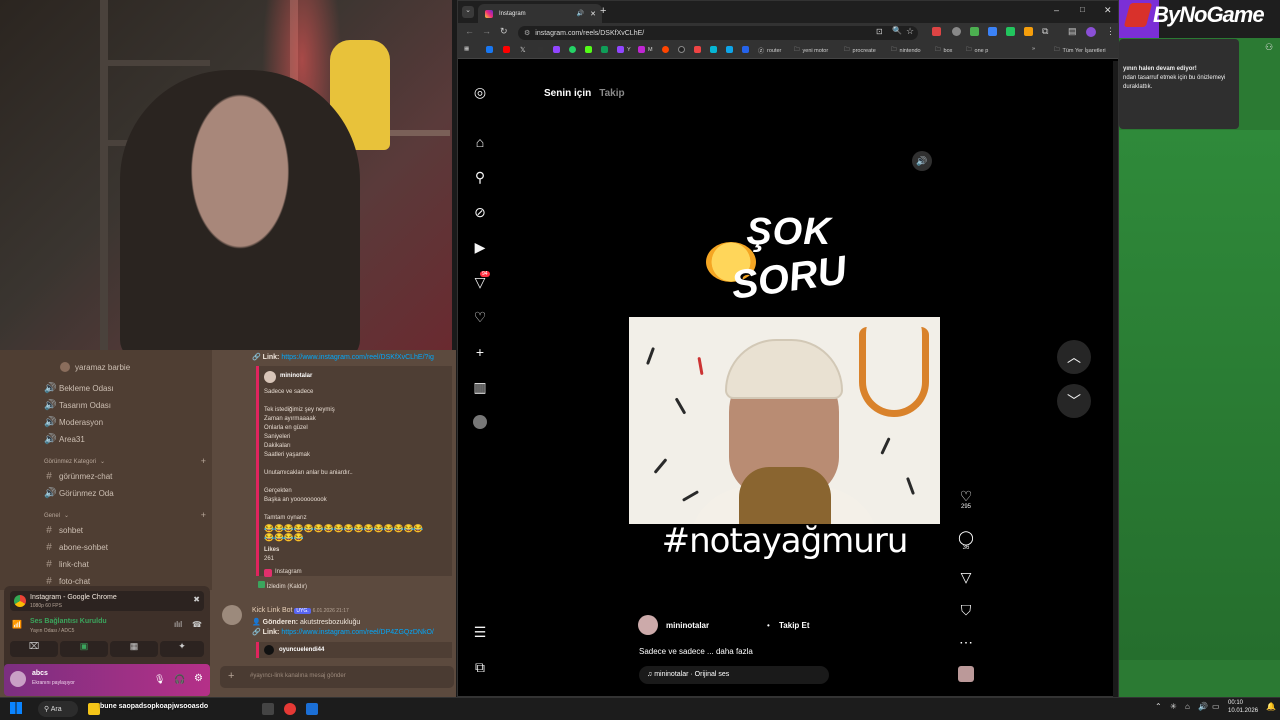  Describe the element at coordinates (480, 352) in the screenshot. I see `create-icon: +` at that location.